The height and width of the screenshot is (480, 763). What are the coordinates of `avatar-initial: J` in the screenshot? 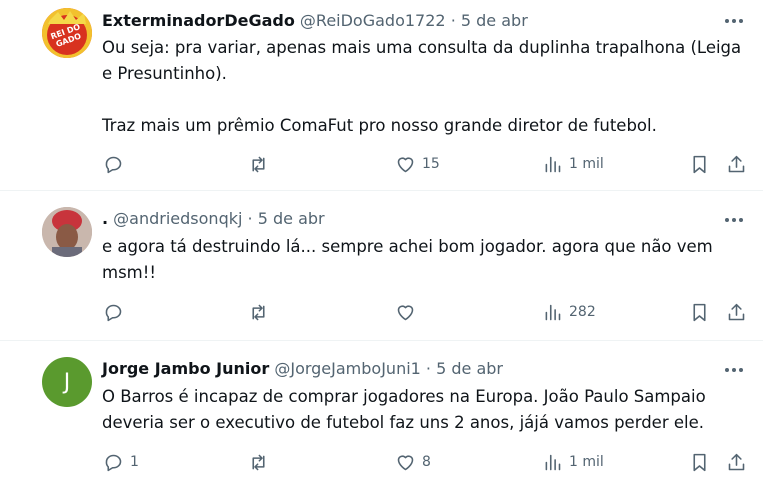 It's located at (67, 382).